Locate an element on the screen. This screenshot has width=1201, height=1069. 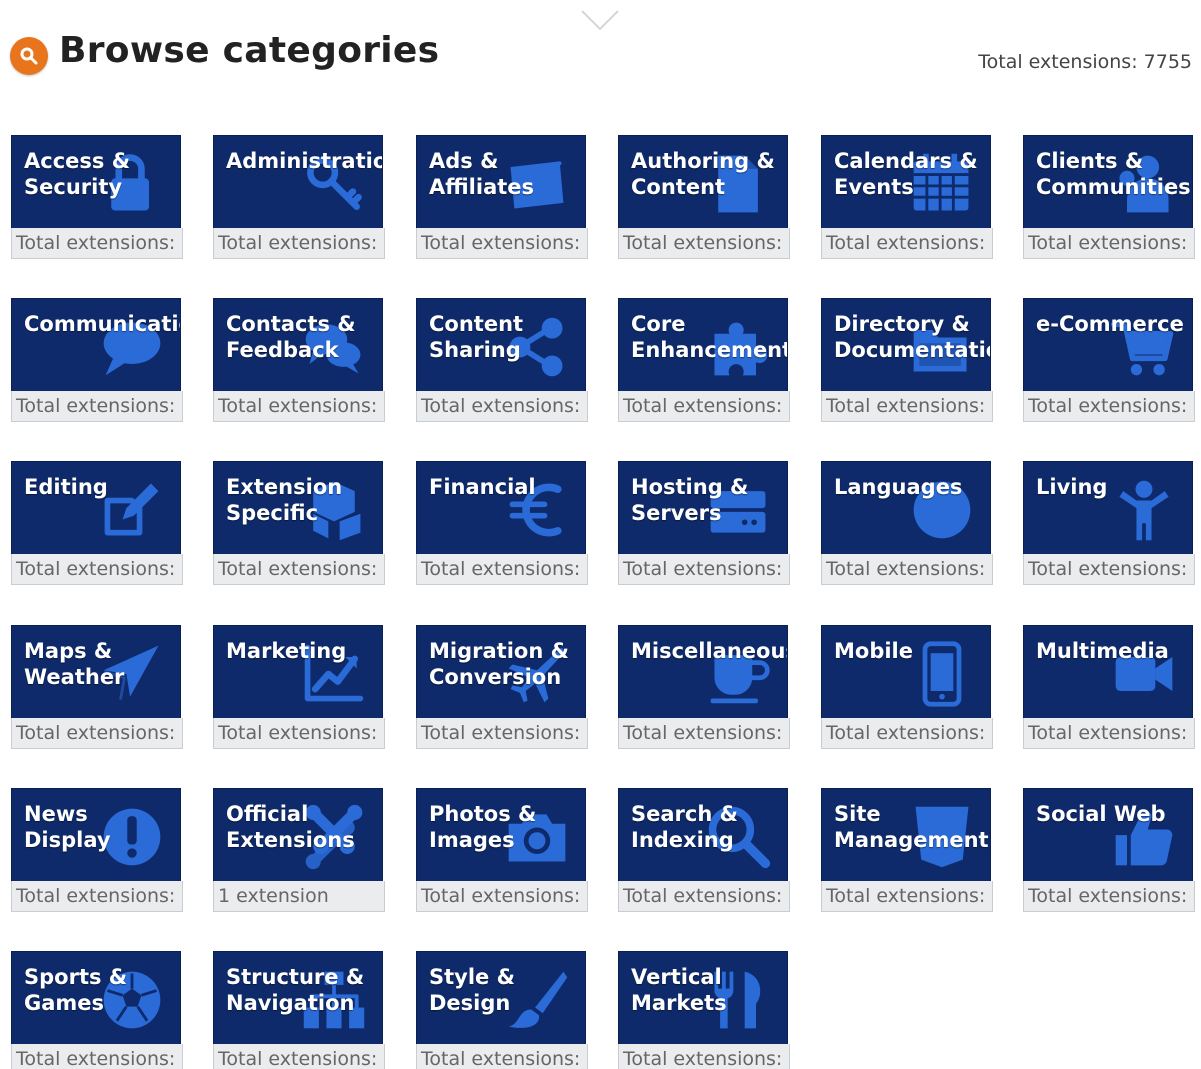
category-tile-header: Calendars & Events is located at coordinates (906, 182).